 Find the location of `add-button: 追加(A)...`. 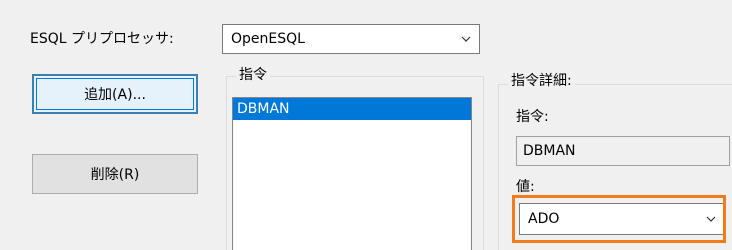

add-button: 追加(A)... is located at coordinates (115, 94).